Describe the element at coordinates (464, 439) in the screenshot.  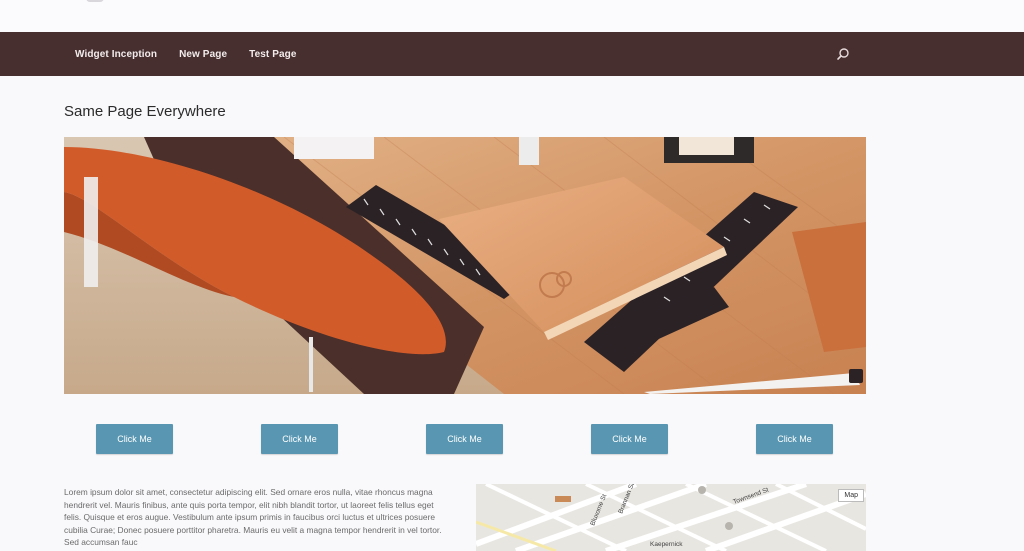
I see `click-me-button-3: Click Me` at that location.